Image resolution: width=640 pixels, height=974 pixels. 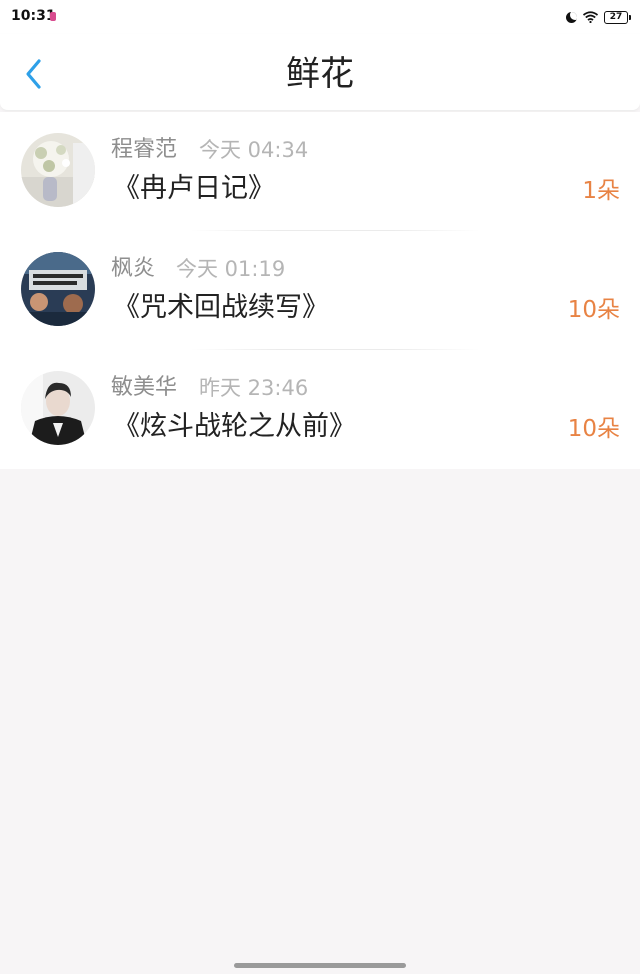 I want to click on list-item: 程睿范 今天 04:34 《冉卢日记》 1朵, so click(x=320, y=171).